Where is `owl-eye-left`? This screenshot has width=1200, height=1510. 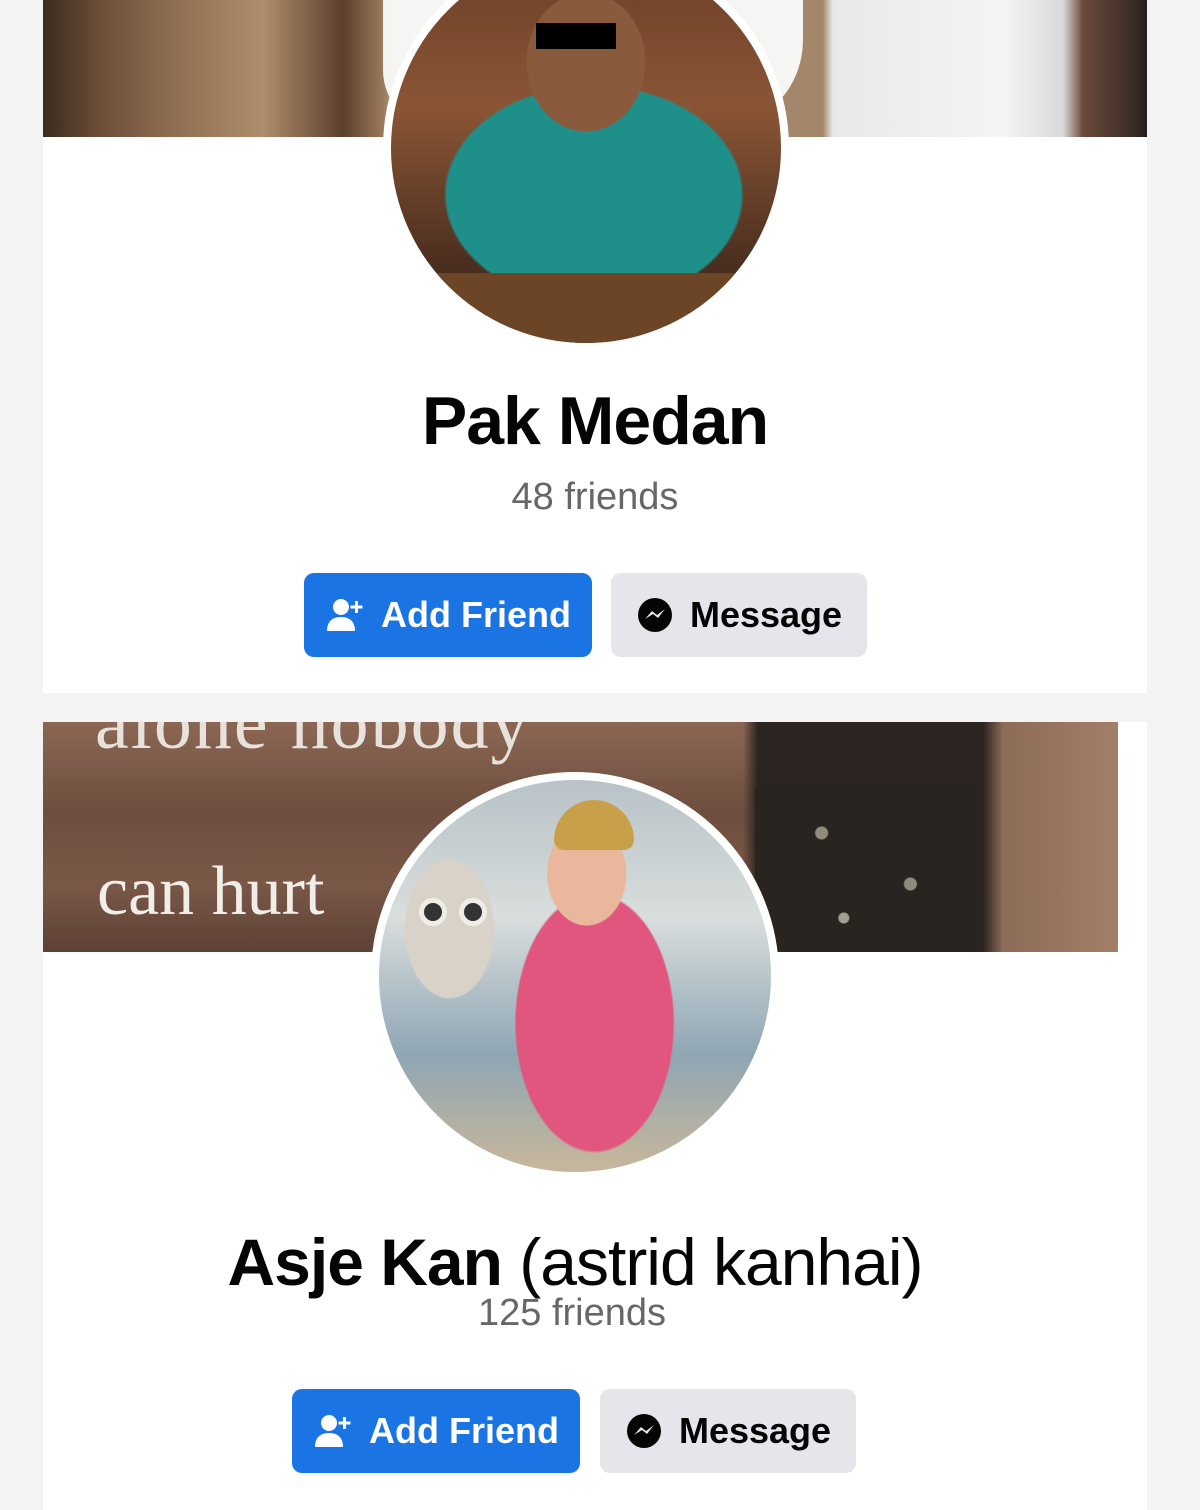 owl-eye-left is located at coordinates (433, 912).